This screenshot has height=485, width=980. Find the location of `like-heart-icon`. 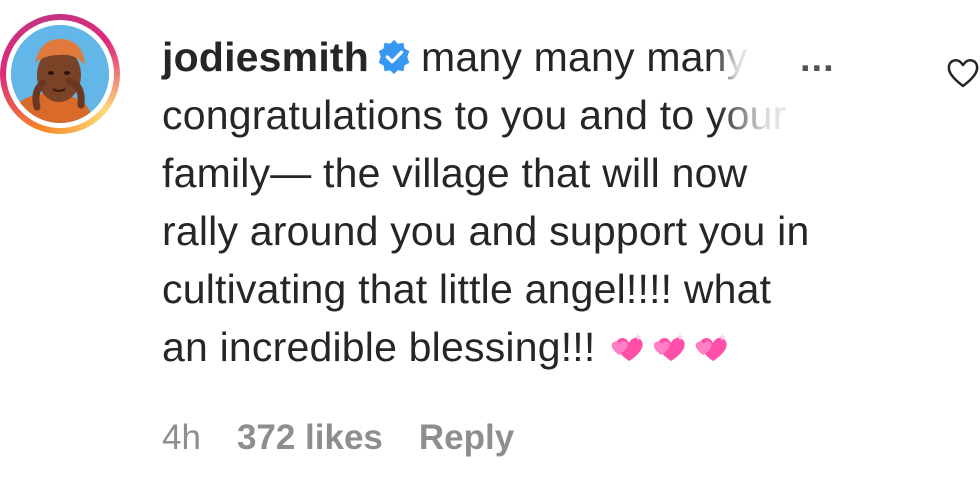

like-heart-icon is located at coordinates (963, 73).